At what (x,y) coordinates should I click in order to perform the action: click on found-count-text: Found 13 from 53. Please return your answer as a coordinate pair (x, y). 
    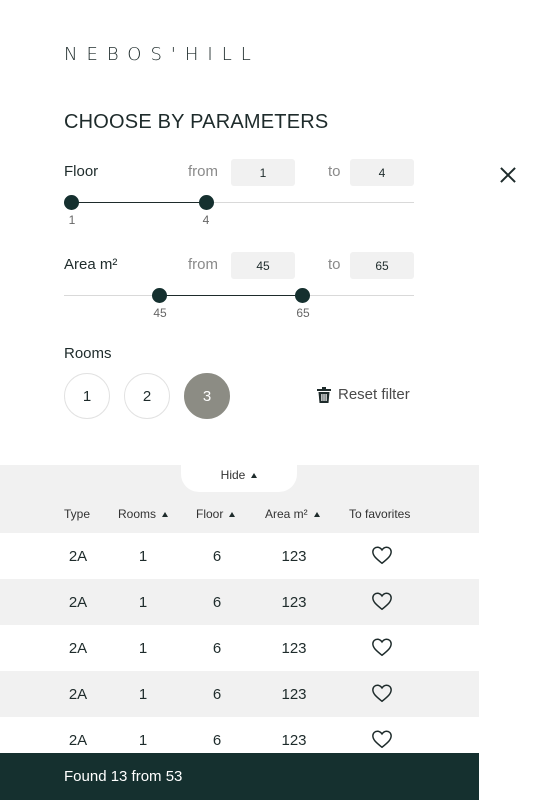
    Looking at the image, I should click on (123, 776).